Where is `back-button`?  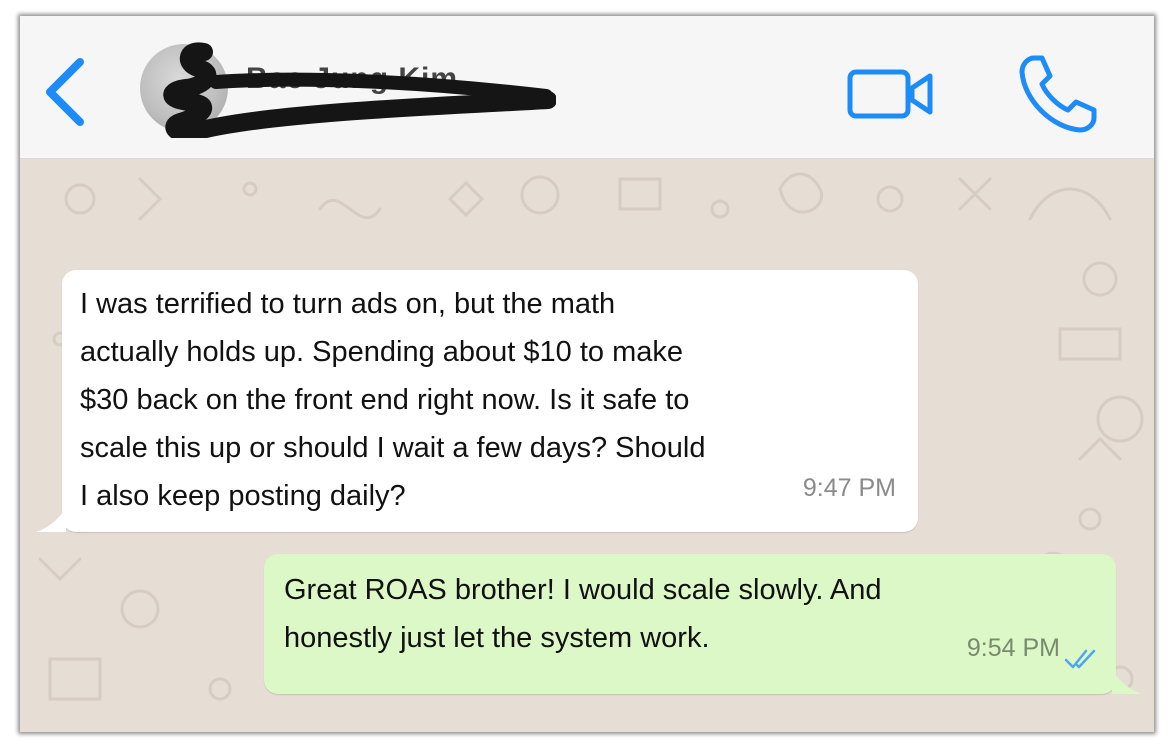 back-button is located at coordinates (68, 92).